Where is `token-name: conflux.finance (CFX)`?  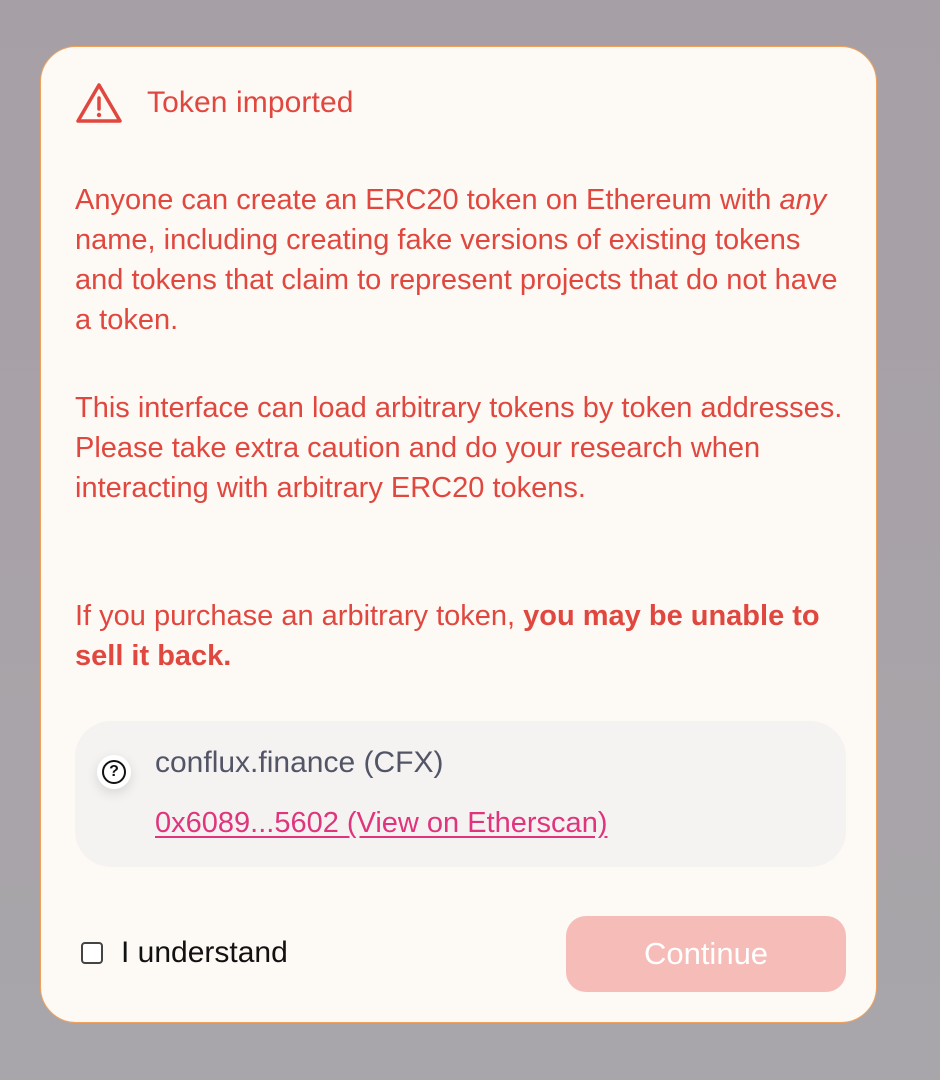
token-name: conflux.finance (CFX) is located at coordinates (299, 762).